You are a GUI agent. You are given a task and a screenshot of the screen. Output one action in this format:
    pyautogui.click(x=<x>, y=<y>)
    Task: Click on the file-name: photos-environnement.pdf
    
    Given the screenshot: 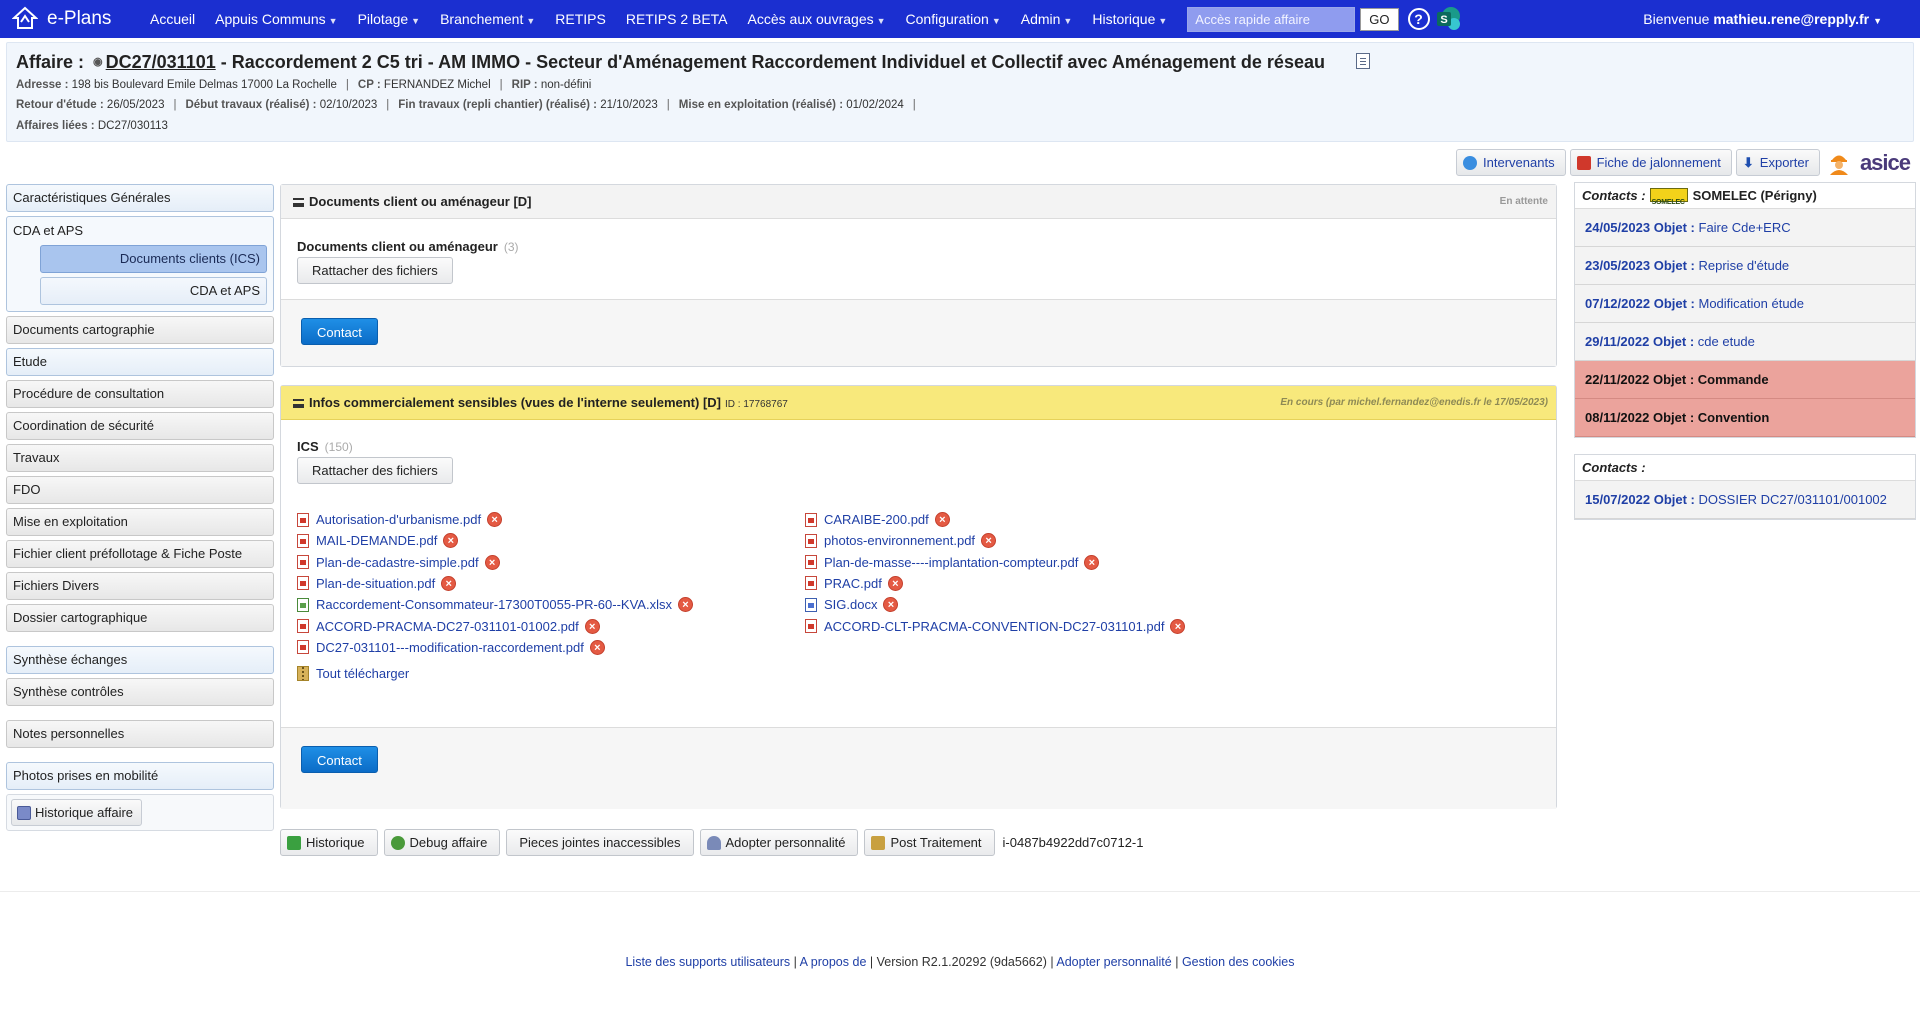 What is the action you would take?
    pyautogui.click(x=899, y=540)
    